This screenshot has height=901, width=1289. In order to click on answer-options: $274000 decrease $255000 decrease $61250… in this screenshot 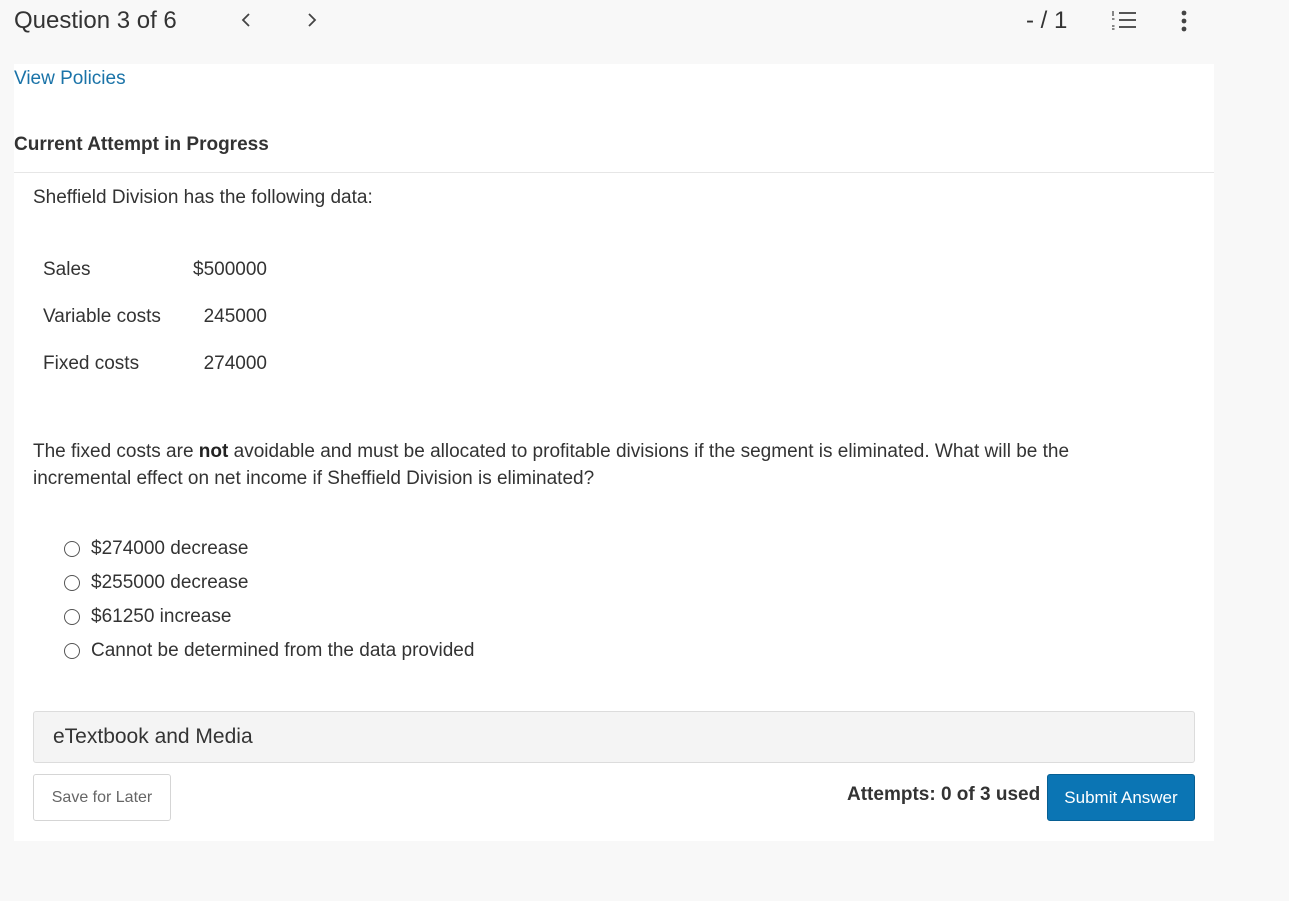, I will do `click(269, 600)`.